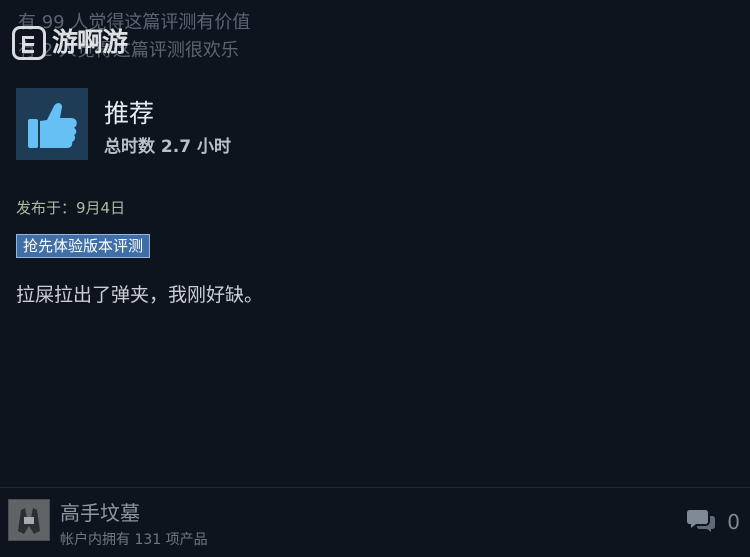 The width and height of the screenshot is (750, 557). Describe the element at coordinates (167, 147) in the screenshot. I see `playtime-hours: 总时数 2.7 小时` at that location.